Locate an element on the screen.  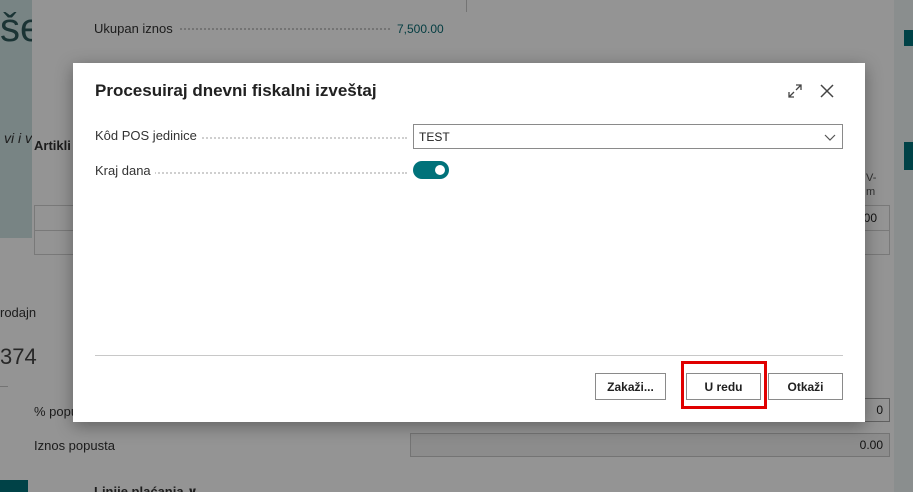
expand-icon is located at coordinates (795, 91).